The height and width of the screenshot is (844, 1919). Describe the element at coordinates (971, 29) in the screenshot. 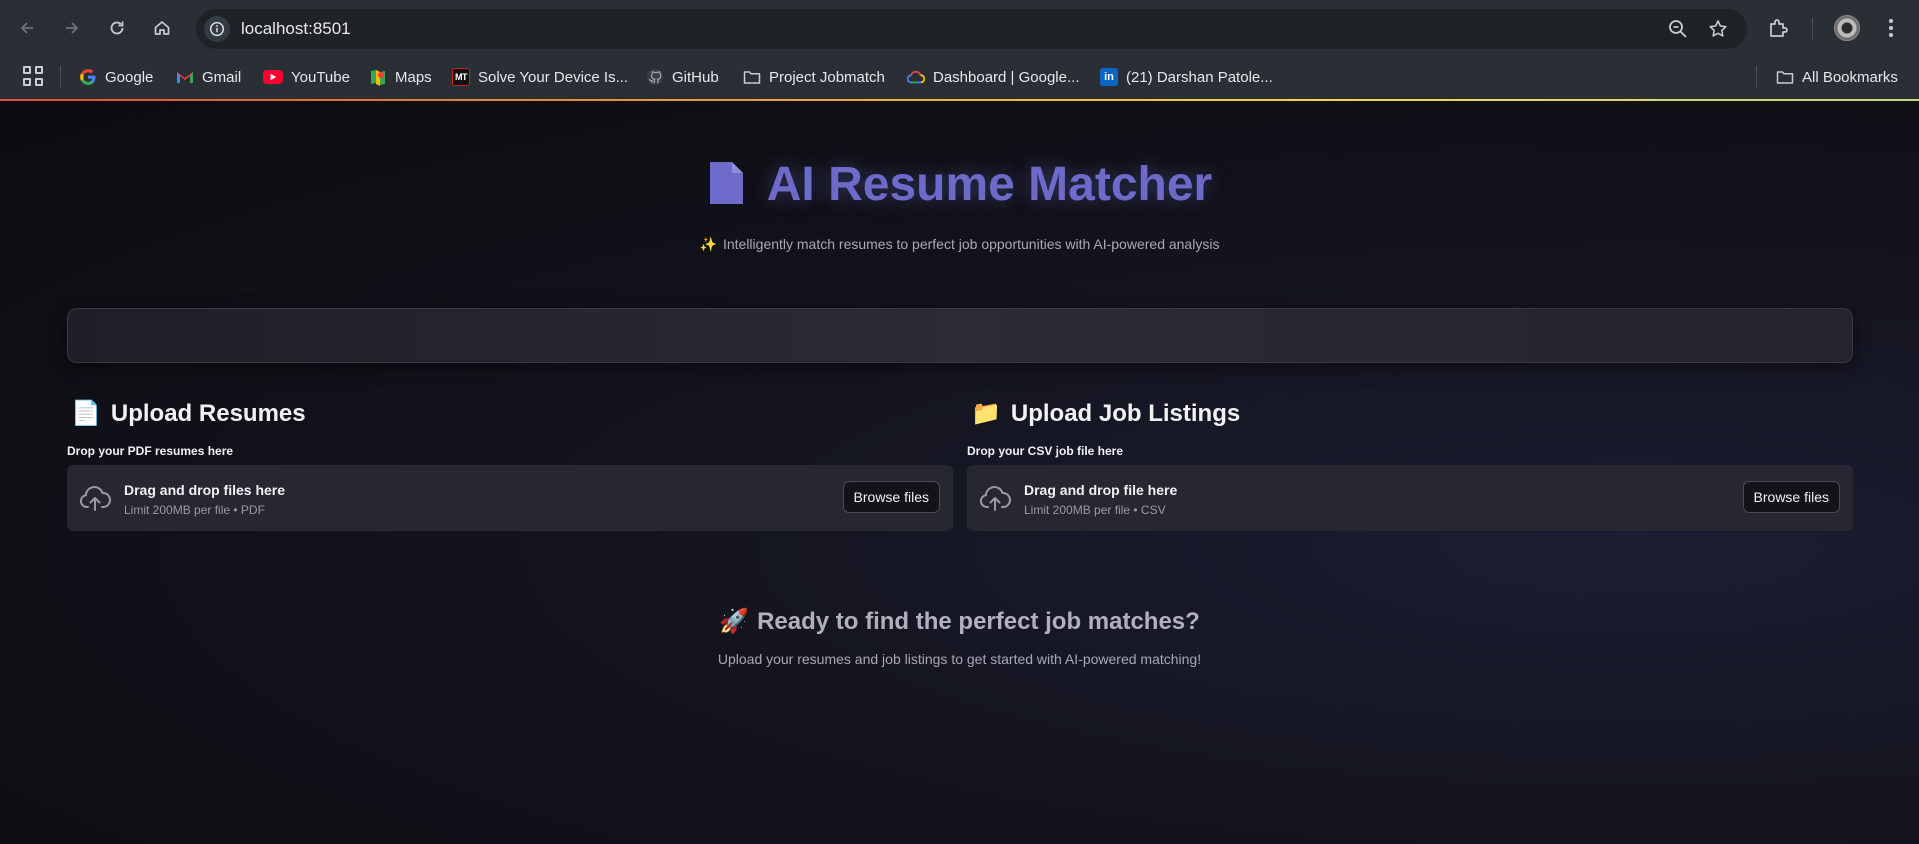

I see `address-bar: localhost:8501` at that location.